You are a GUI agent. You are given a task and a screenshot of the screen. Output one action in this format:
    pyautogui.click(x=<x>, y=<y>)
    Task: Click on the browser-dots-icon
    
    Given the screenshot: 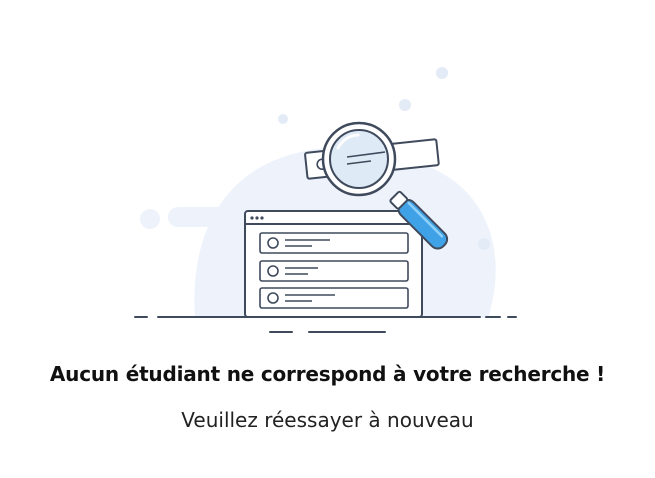 What is the action you would take?
    pyautogui.click(x=257, y=218)
    